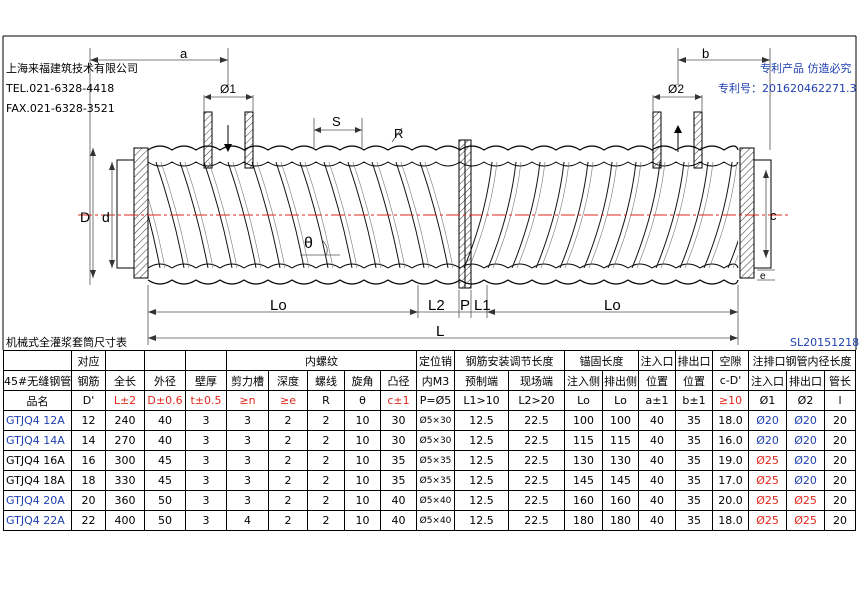  I want to click on table-cell-Lo1: 115, so click(584, 440).